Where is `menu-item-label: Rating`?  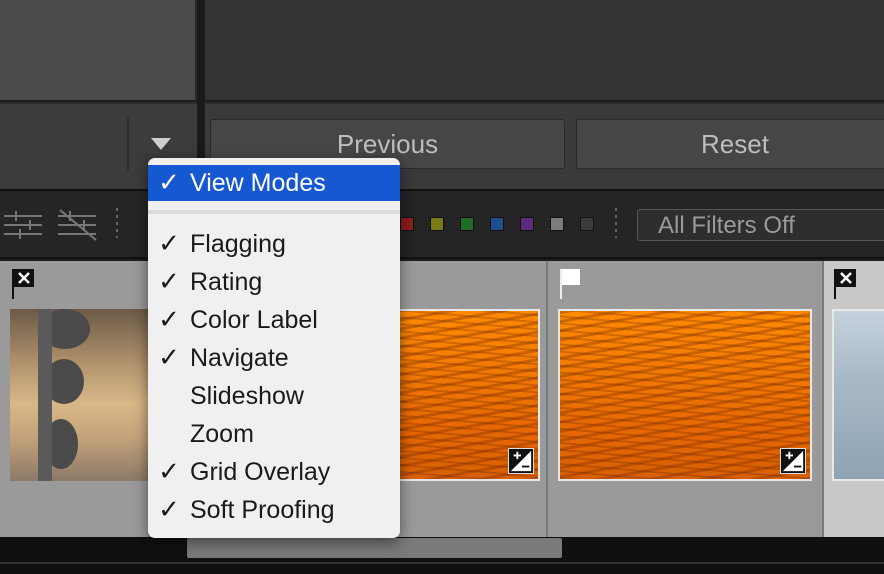 menu-item-label: Rating is located at coordinates (226, 281).